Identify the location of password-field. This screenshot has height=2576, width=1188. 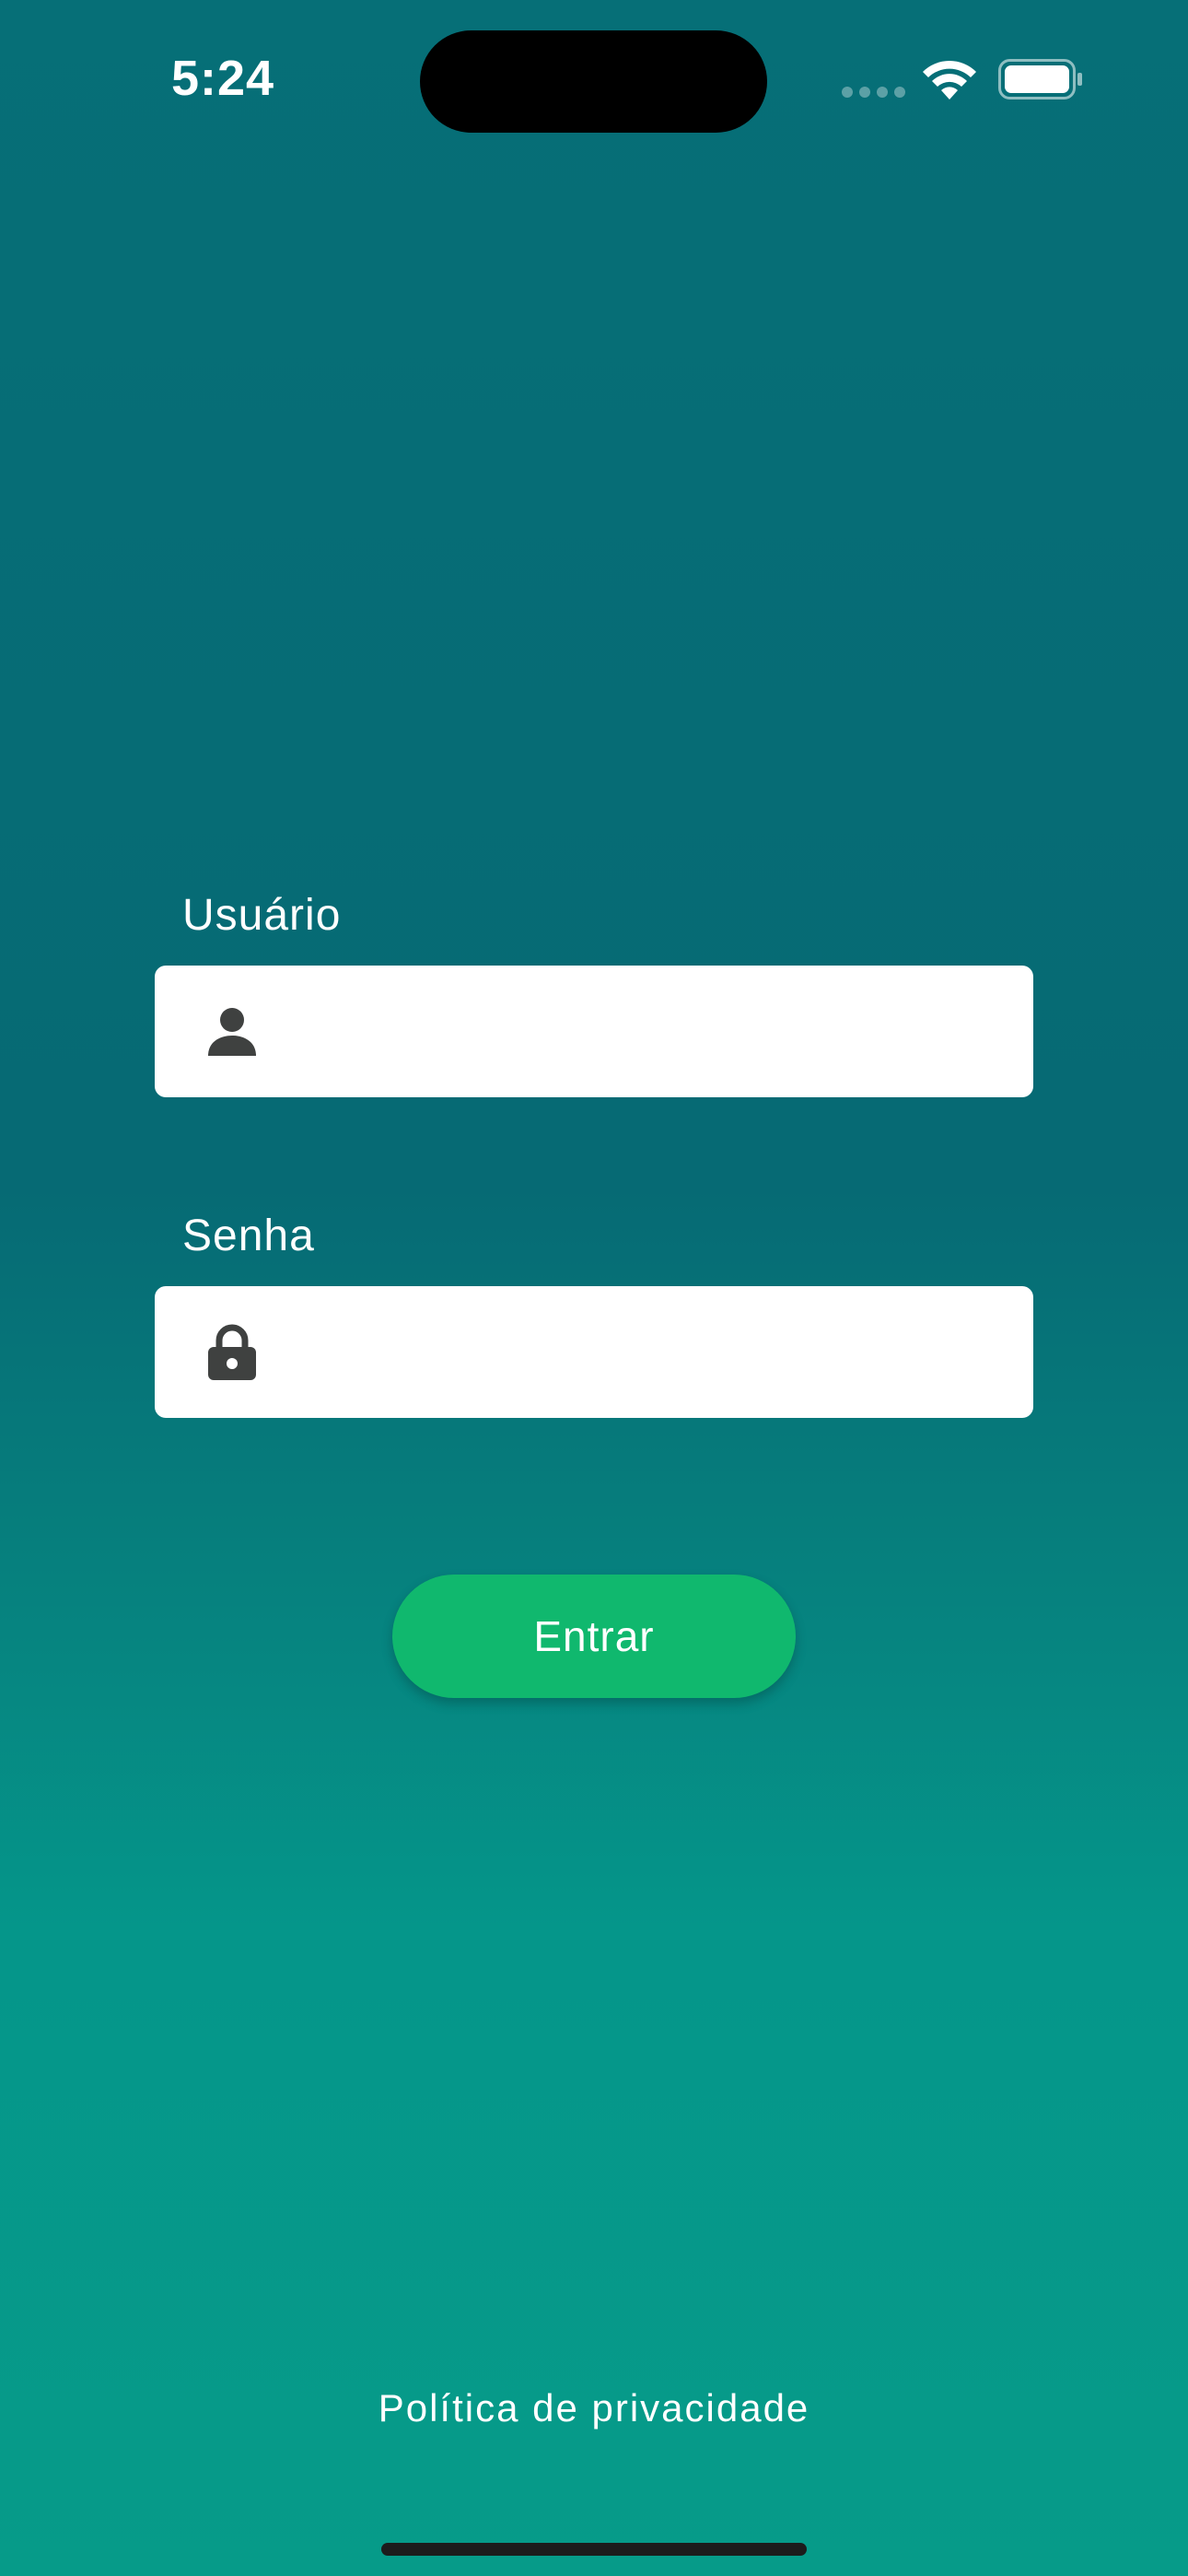
(594, 1352).